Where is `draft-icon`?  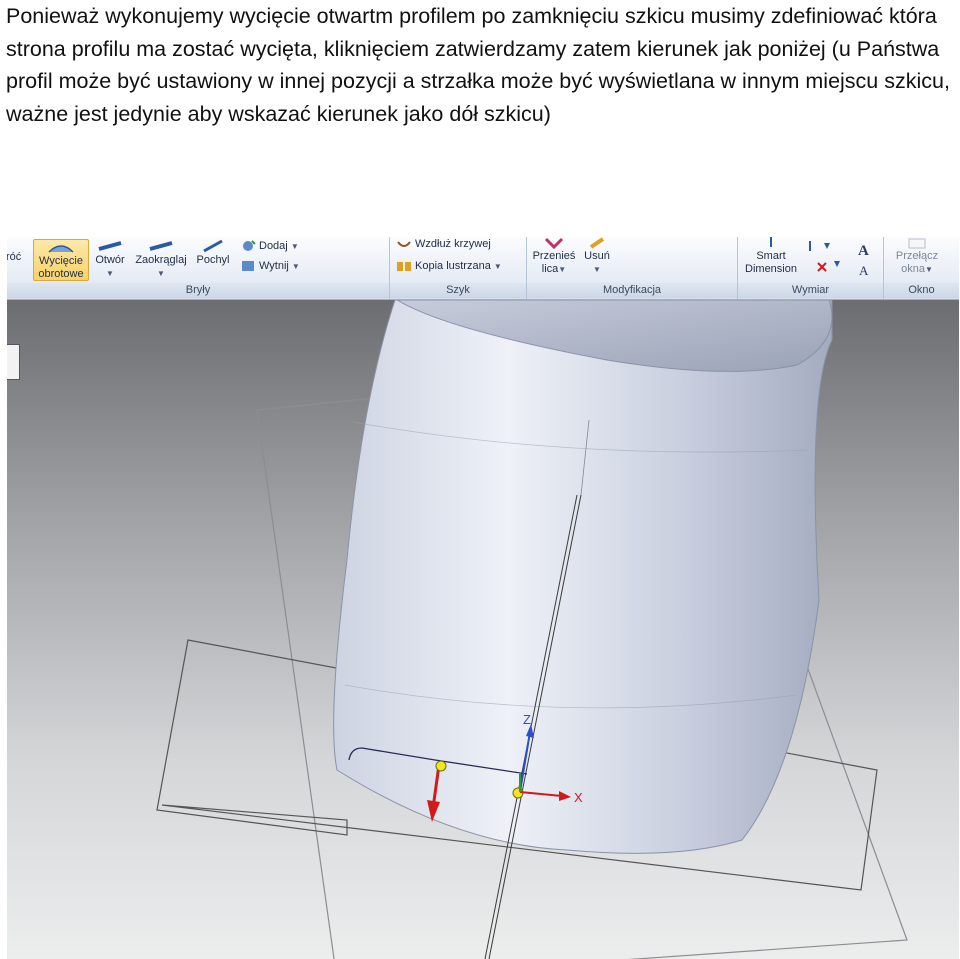 draft-icon is located at coordinates (213, 246).